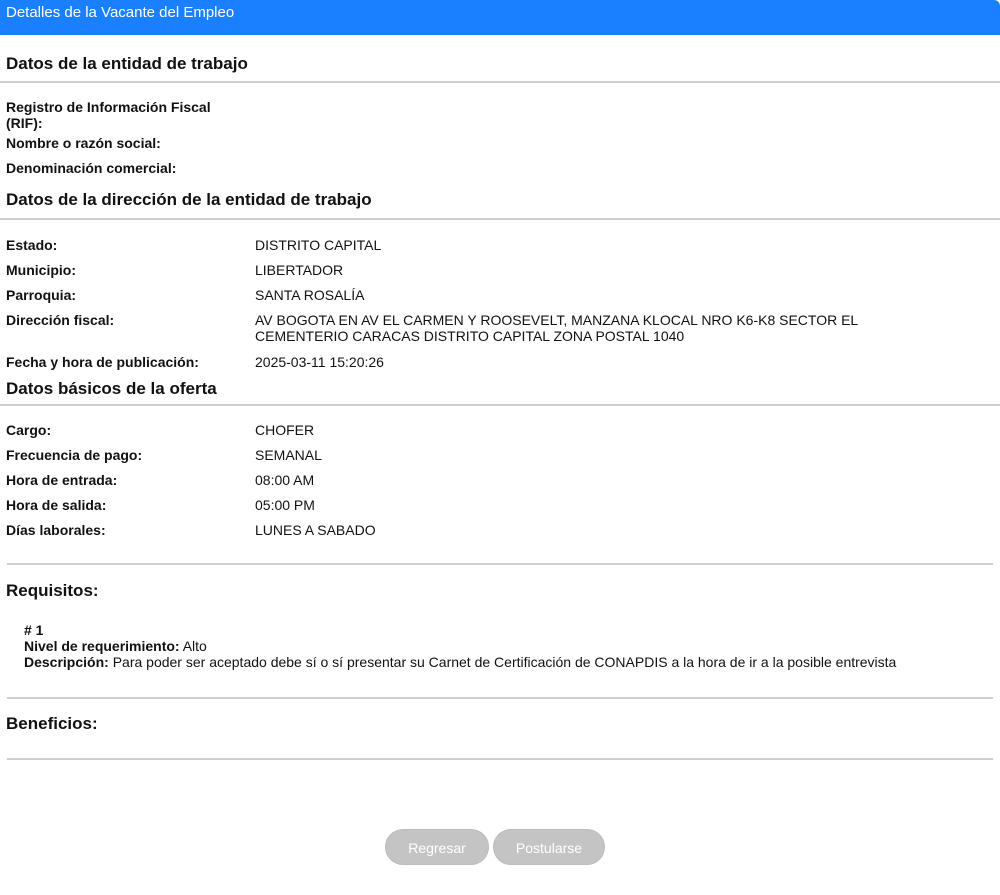  What do you see at coordinates (500, 172) in the screenshot?
I see `field-commercial: Denominación comercial:` at bounding box center [500, 172].